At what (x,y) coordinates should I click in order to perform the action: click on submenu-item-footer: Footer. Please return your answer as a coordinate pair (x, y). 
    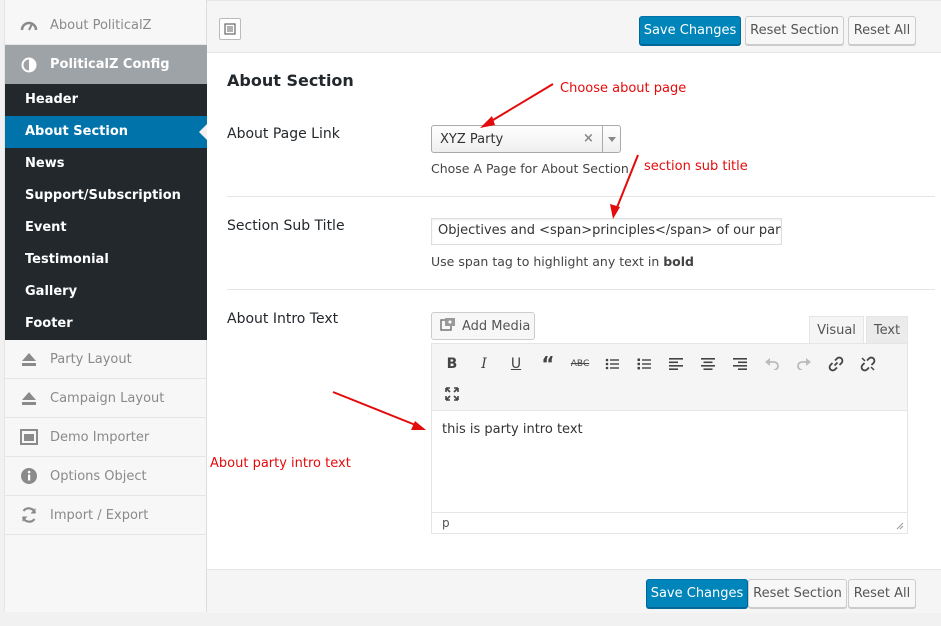
    Looking at the image, I should click on (106, 324).